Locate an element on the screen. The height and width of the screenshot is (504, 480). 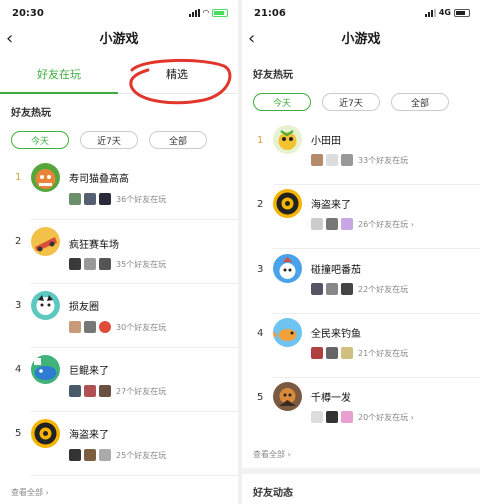
game-row: 4 巨鲲来了 27个好友在玩 is located at coordinates (119, 380).